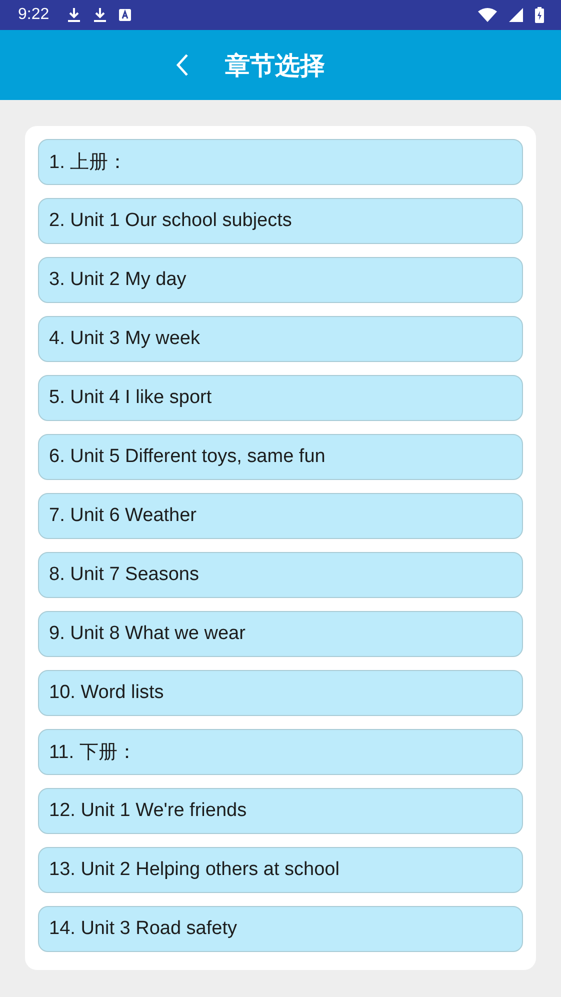 The height and width of the screenshot is (997, 561). Describe the element at coordinates (280, 516) in the screenshot. I see `chapter-item: 7. Unit 6 Weather` at that location.